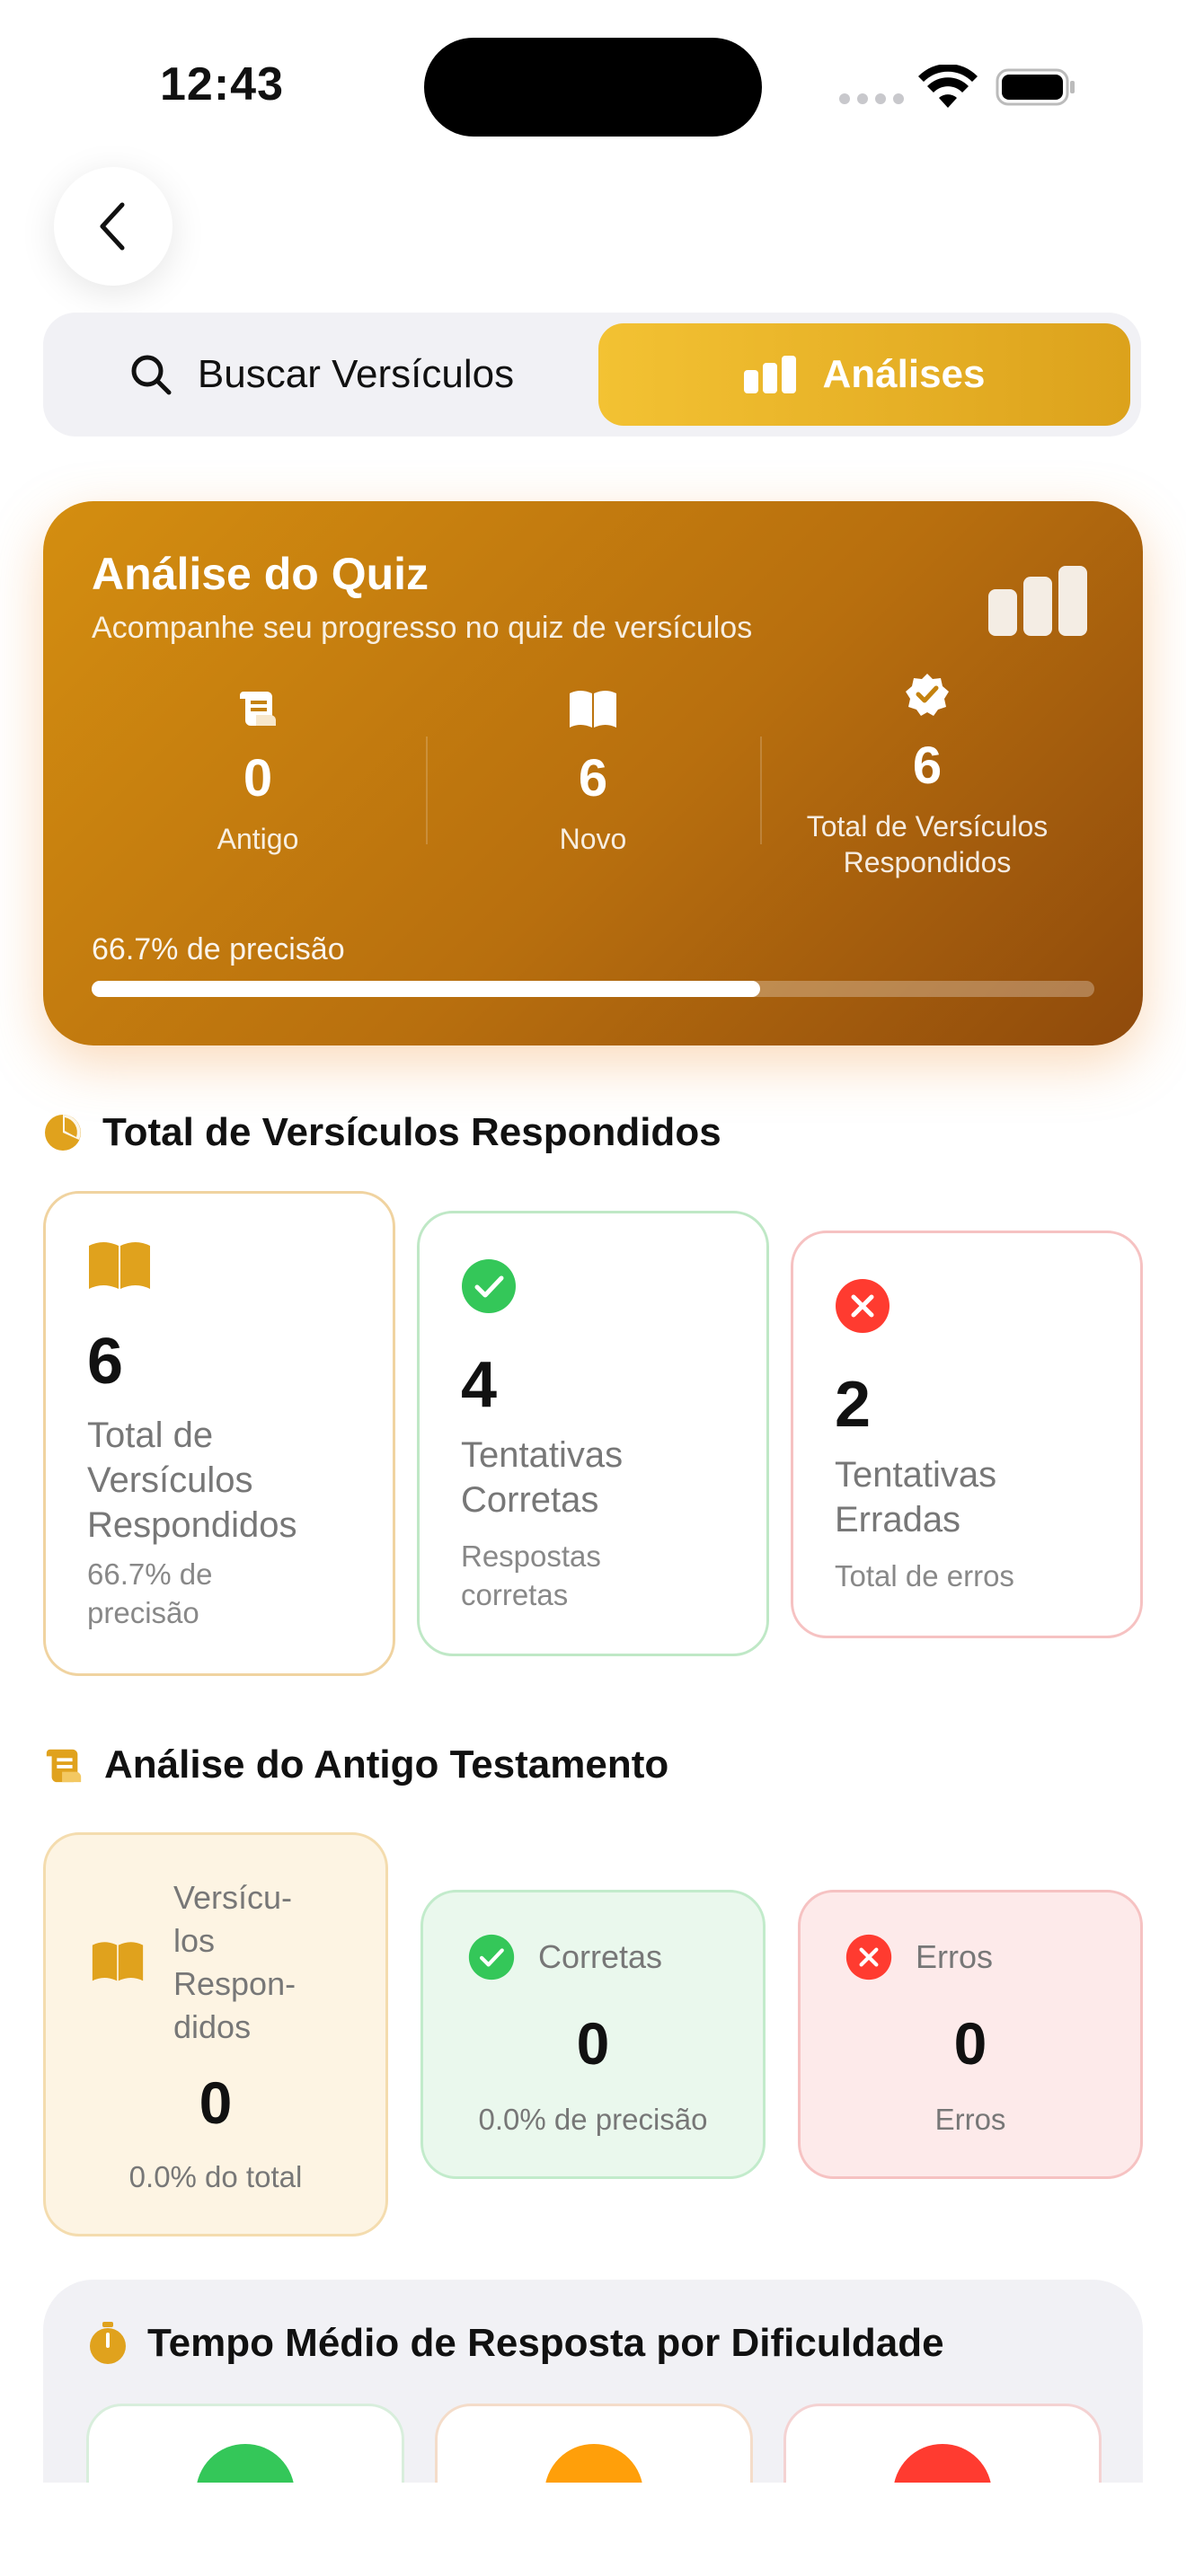 This screenshot has width=1186, height=2576. I want to click on tab-analysis: Análises, so click(864, 374).